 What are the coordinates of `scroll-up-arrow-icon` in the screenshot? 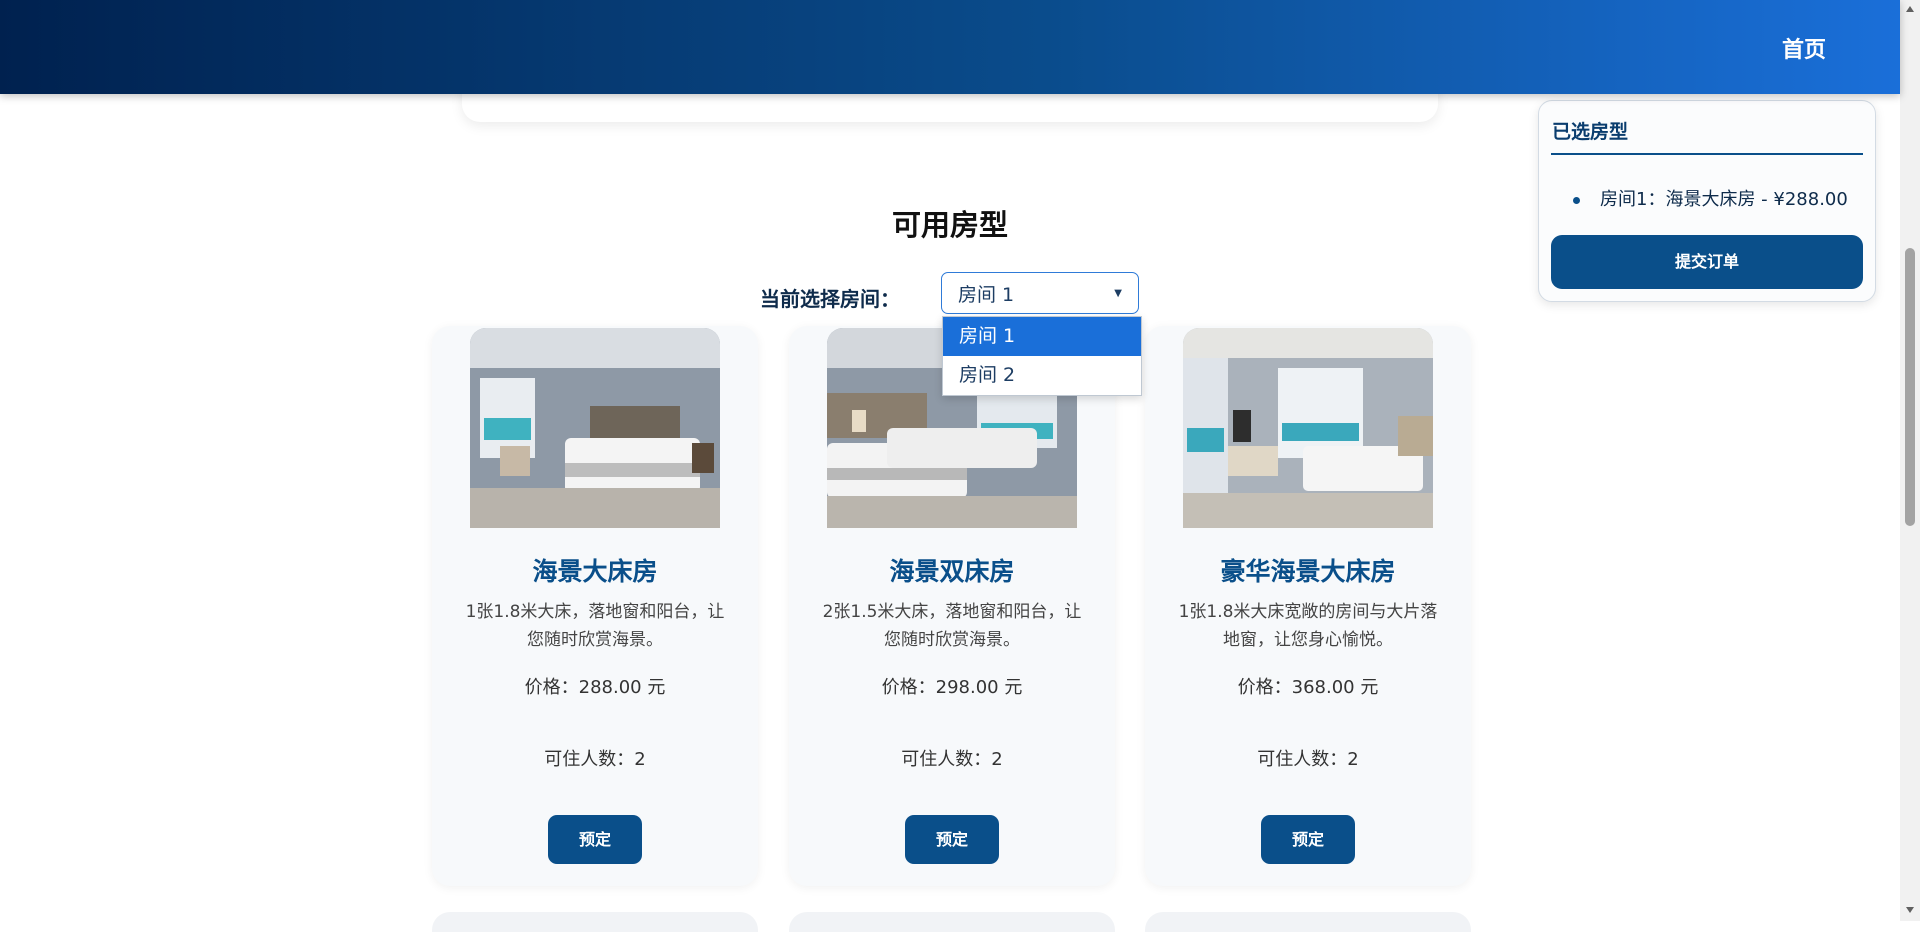 It's located at (1910, 9).